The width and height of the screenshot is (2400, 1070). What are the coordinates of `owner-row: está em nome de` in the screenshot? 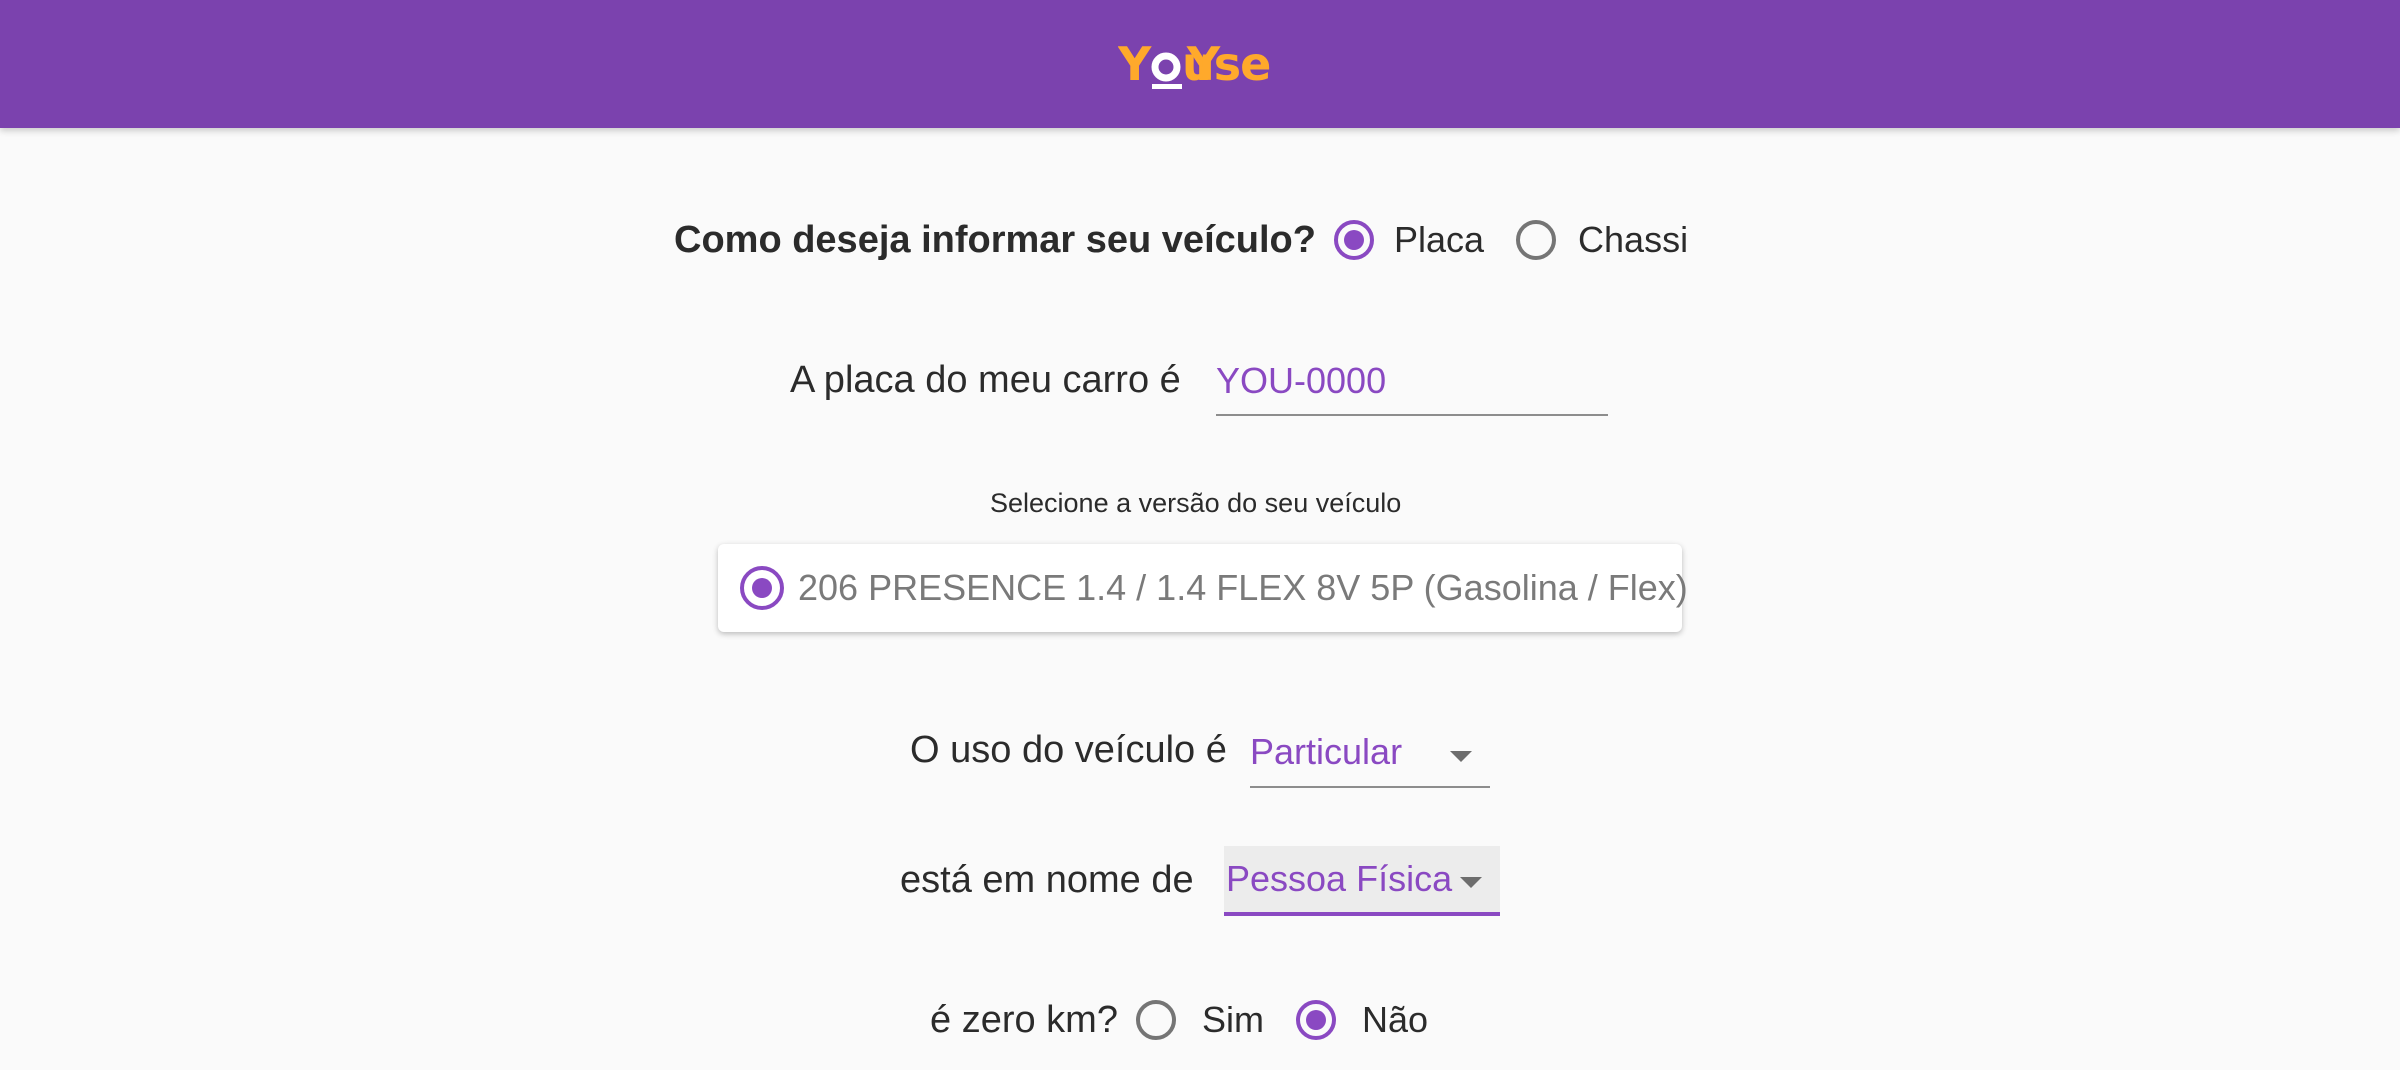 It's located at (1047, 880).